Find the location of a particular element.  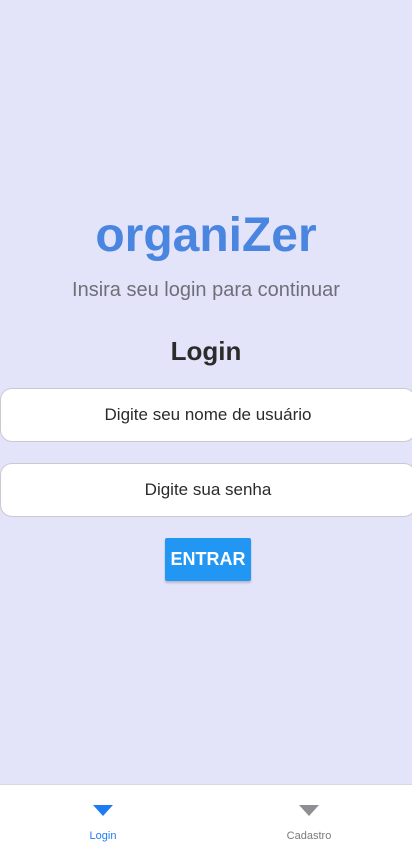

password-input is located at coordinates (206, 490).